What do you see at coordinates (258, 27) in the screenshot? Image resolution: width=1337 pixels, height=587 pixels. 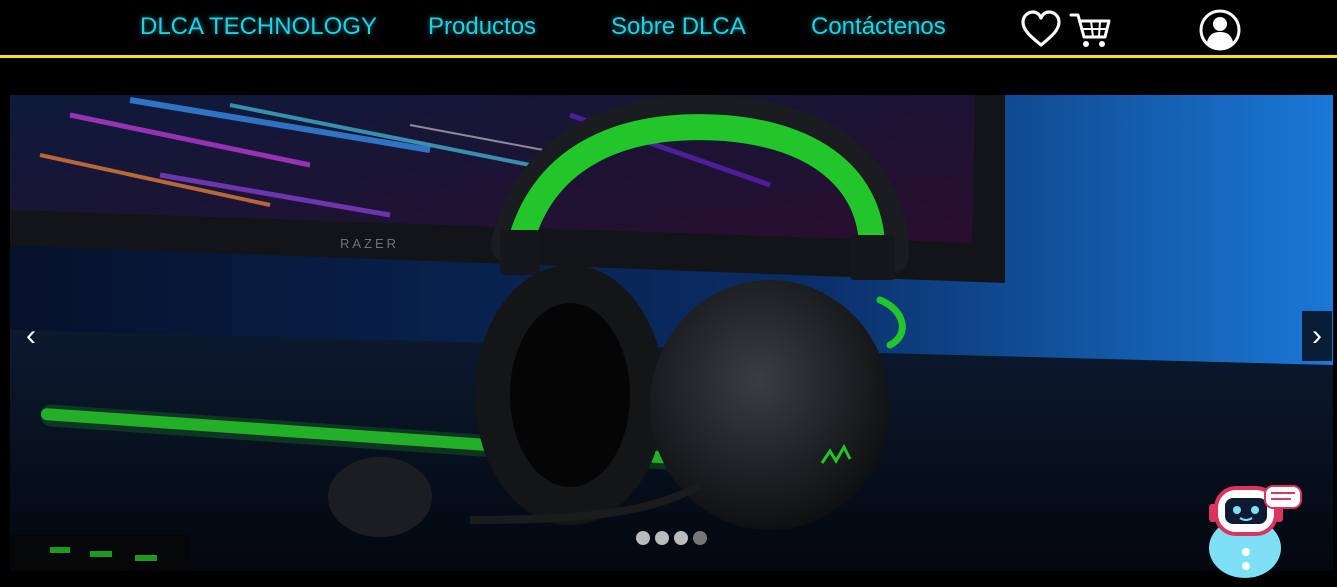 I see `brand-link: DLCA TECHNOLOGY` at bounding box center [258, 27].